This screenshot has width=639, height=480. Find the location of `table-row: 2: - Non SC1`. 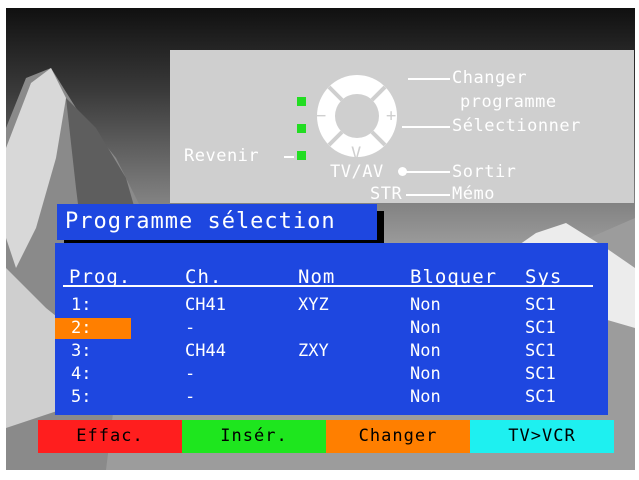

table-row: 2: - Non SC1 is located at coordinates (331, 328).